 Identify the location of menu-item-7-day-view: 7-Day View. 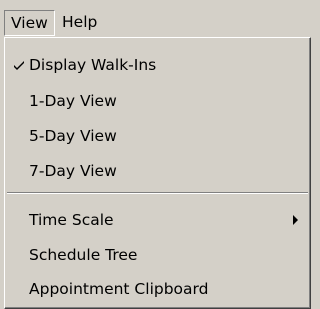
(157, 171).